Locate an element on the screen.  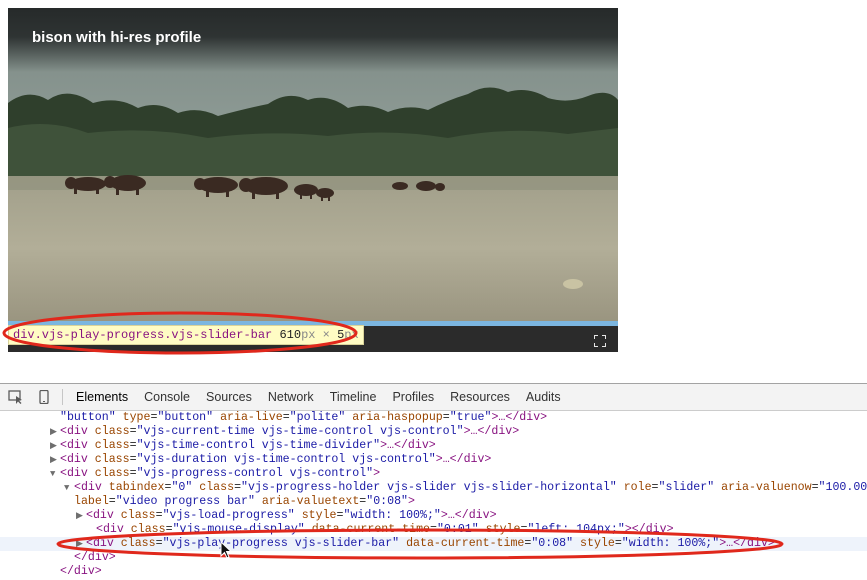
dom-token: "video progress bar" is located at coordinates (185, 501).